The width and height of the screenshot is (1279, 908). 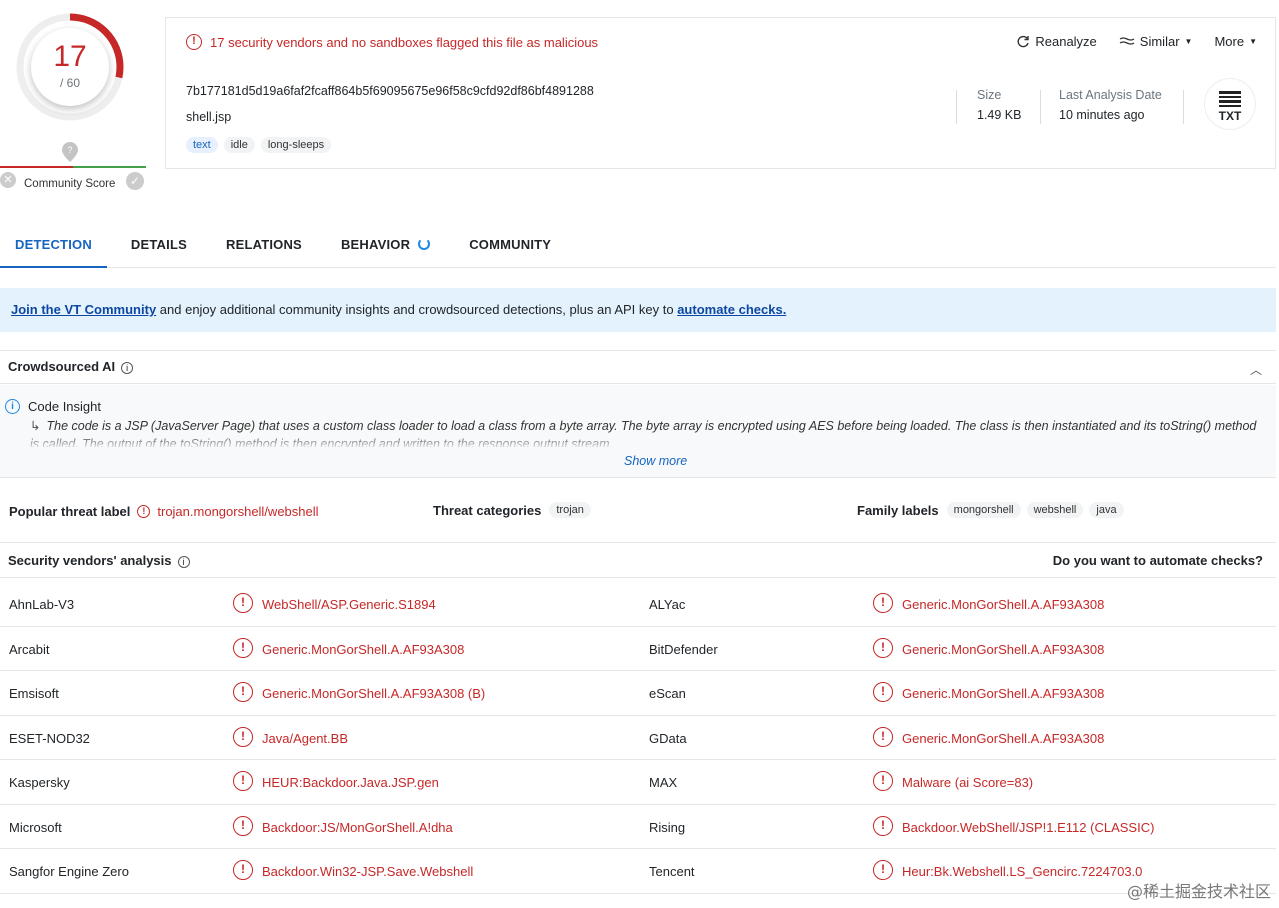 I want to click on reply-arrow-icon: ↳, so click(x=35, y=426).